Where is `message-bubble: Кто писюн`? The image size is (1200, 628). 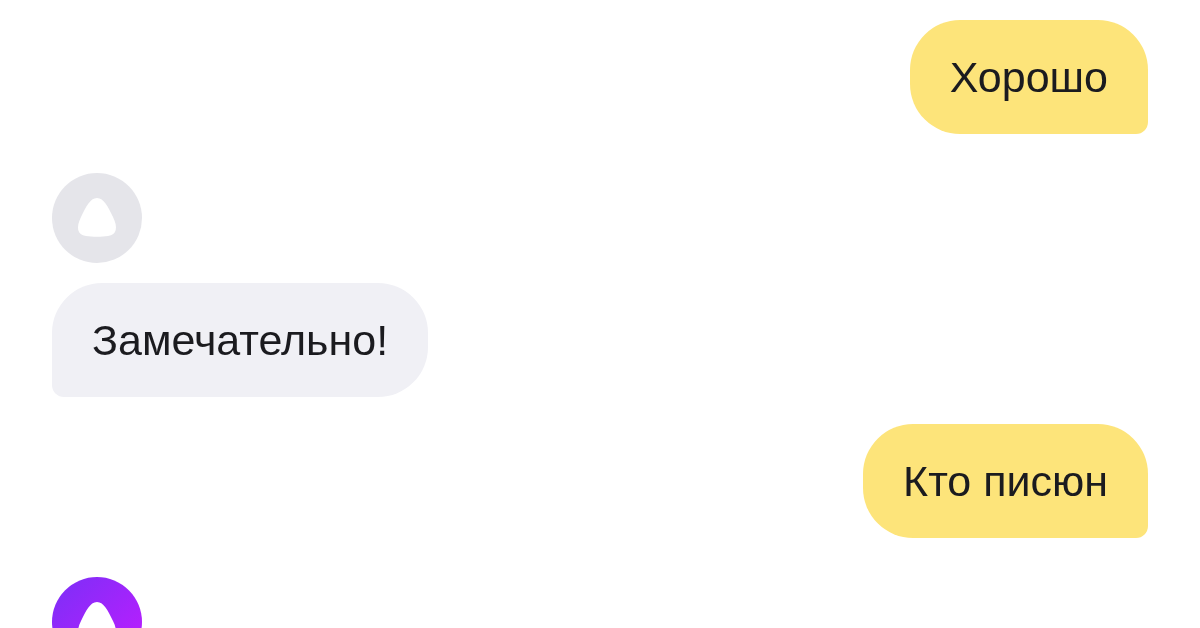
message-bubble: Кто писюн is located at coordinates (1005, 481).